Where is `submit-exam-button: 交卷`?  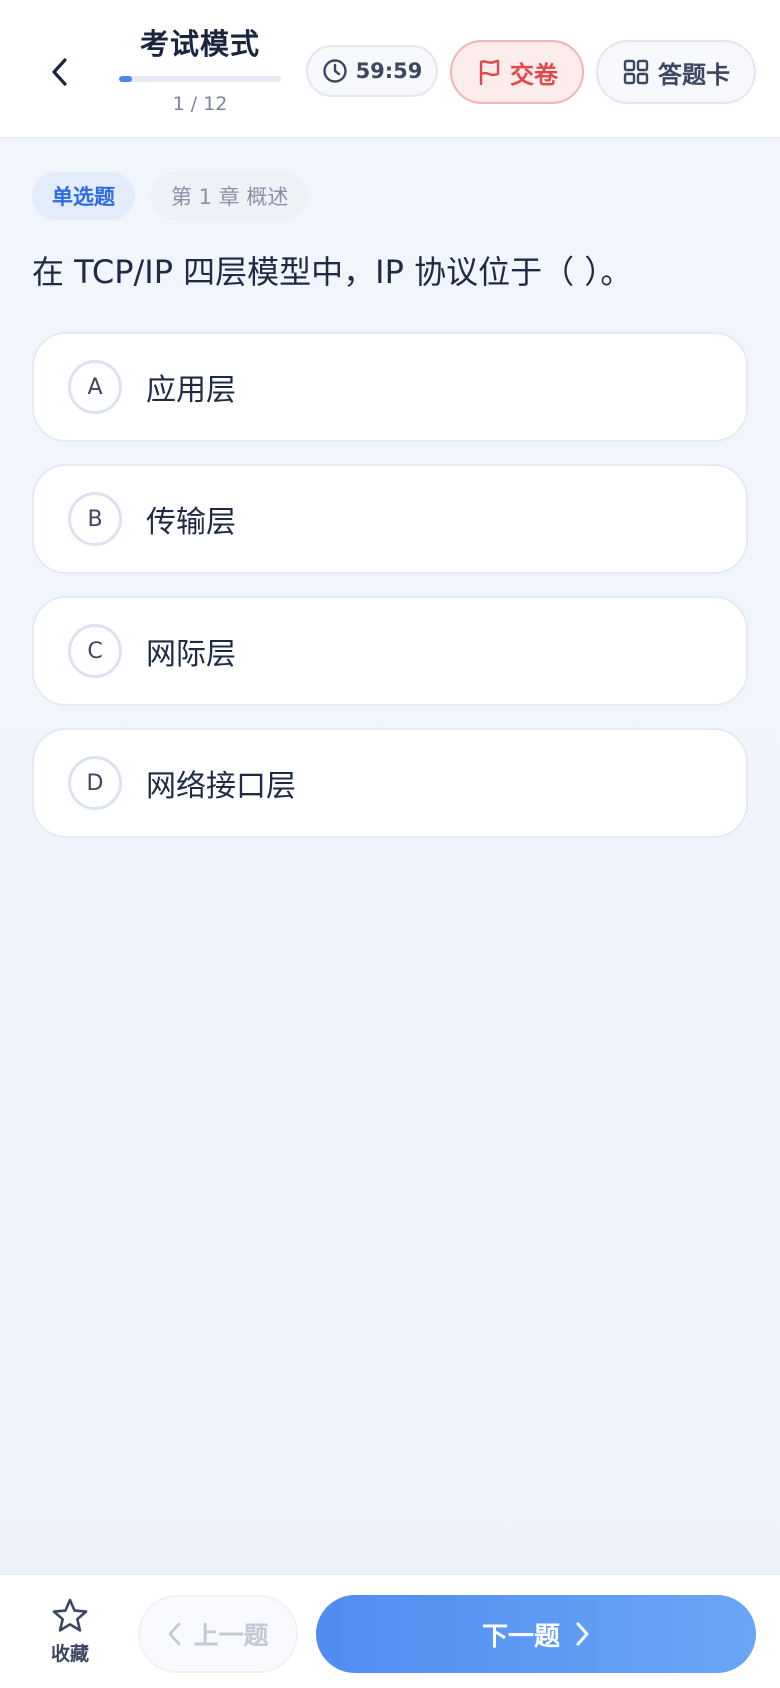 submit-exam-button: 交卷 is located at coordinates (517, 72).